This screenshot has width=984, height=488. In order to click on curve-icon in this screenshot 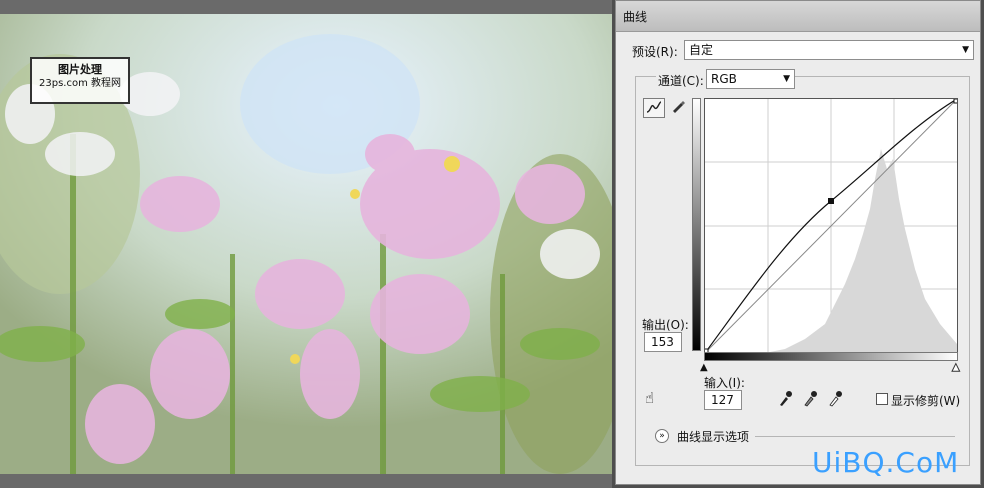, I will do `click(654, 107)`.